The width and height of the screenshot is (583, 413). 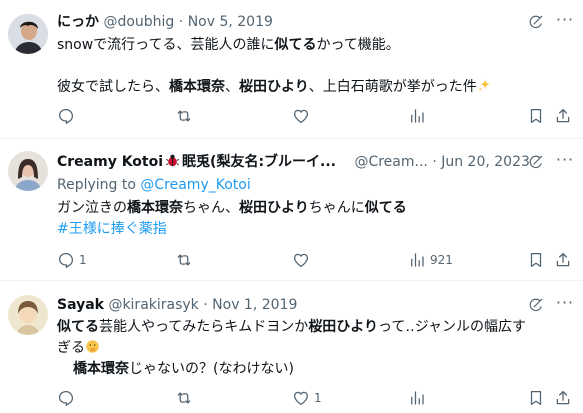 What do you see at coordinates (173, 160) in the screenshot?
I see `bug-emoji` at bounding box center [173, 160].